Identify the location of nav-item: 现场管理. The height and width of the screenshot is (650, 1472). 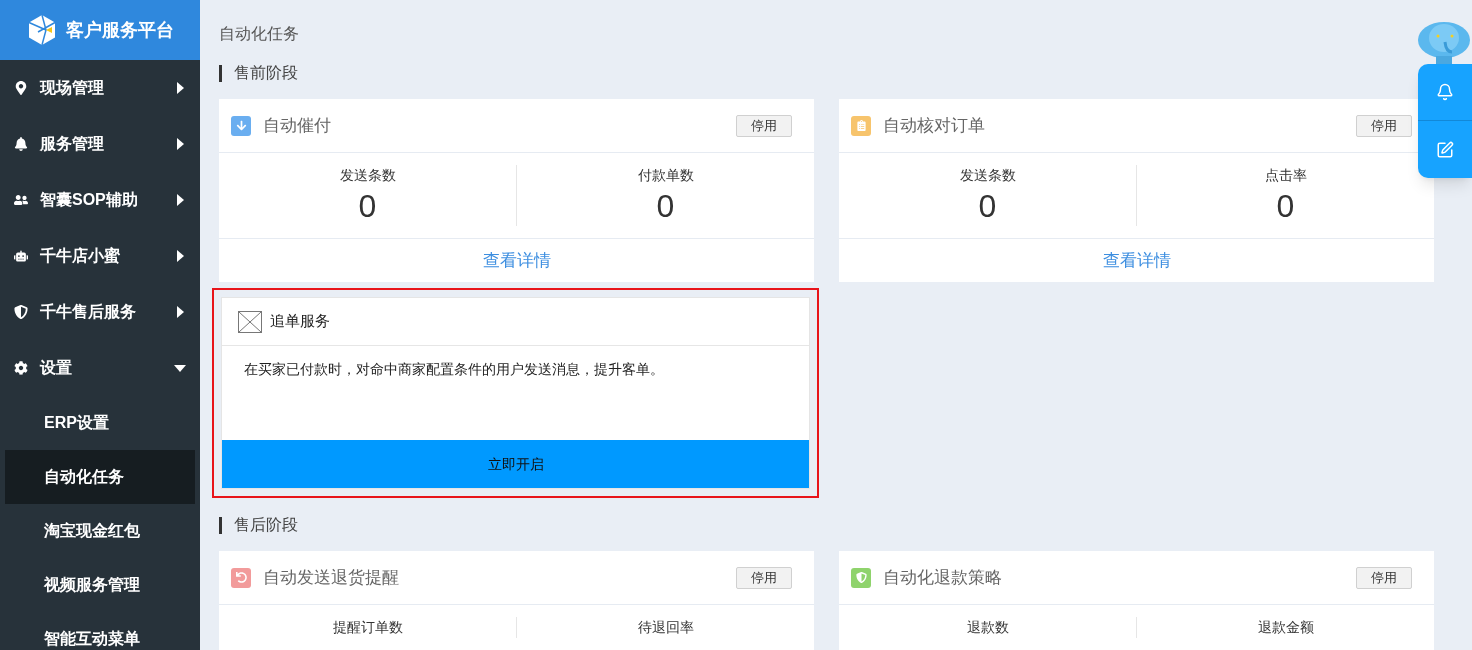
(100, 88).